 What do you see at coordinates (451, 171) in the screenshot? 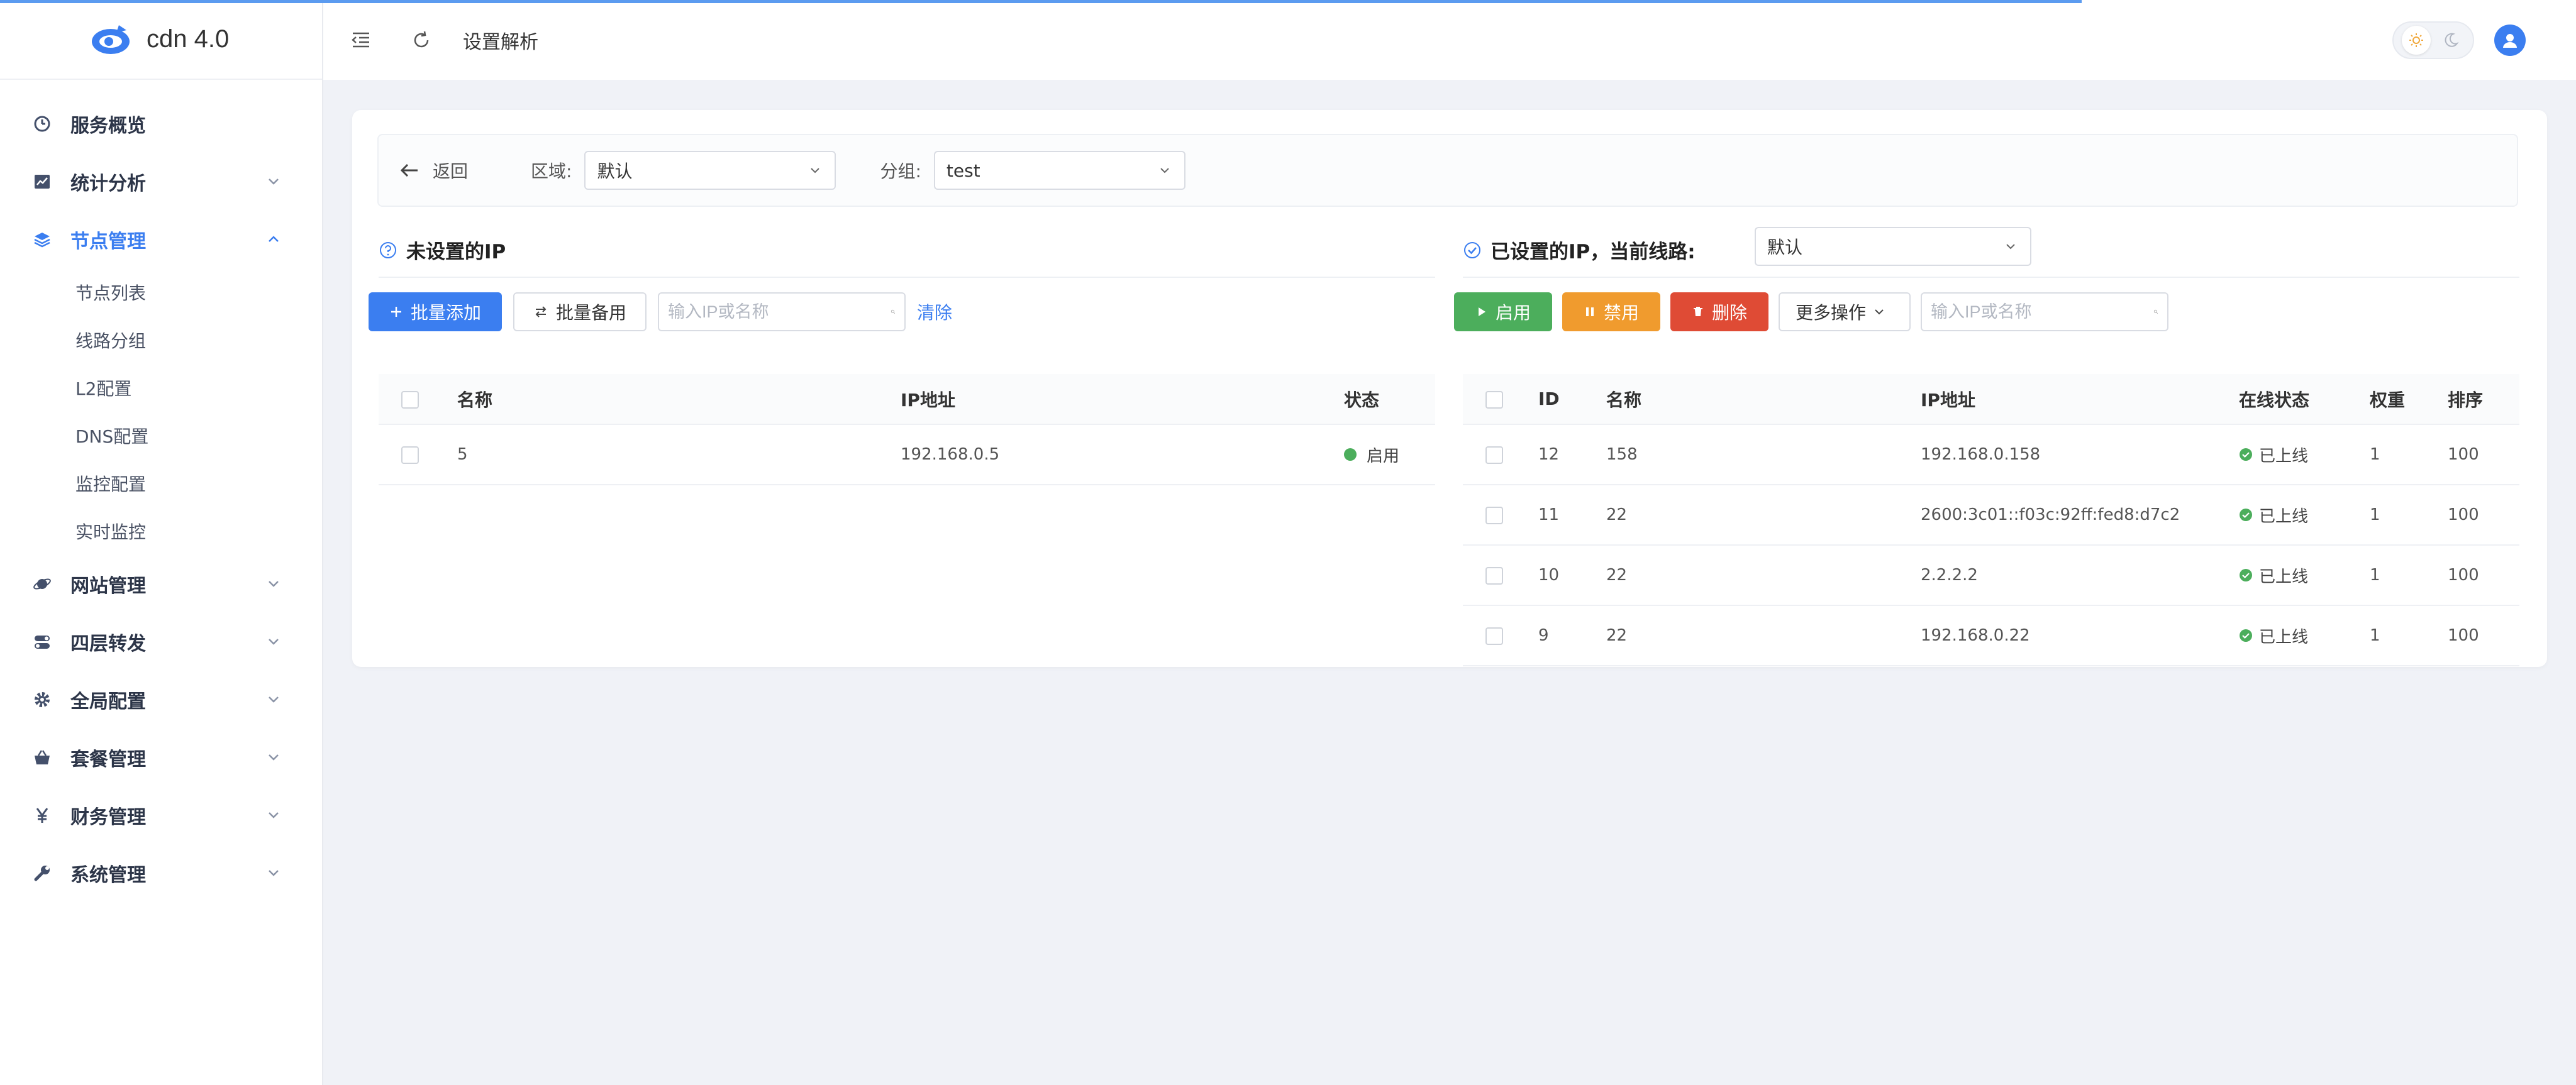
I see `back-label: 返回` at bounding box center [451, 171].